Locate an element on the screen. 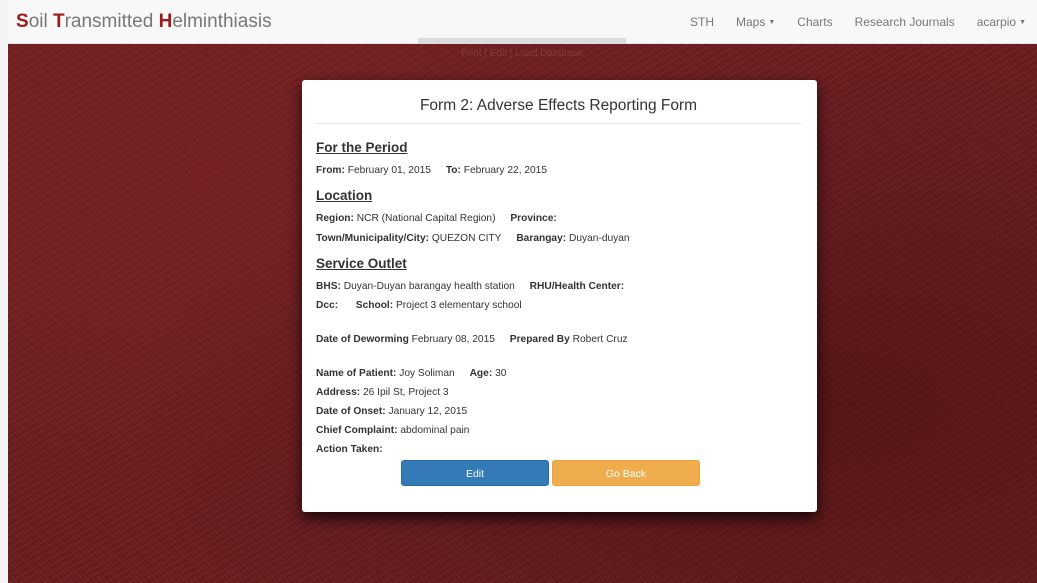  address-row: Address: 26 Ipil St, Project 3 is located at coordinates (382, 392).